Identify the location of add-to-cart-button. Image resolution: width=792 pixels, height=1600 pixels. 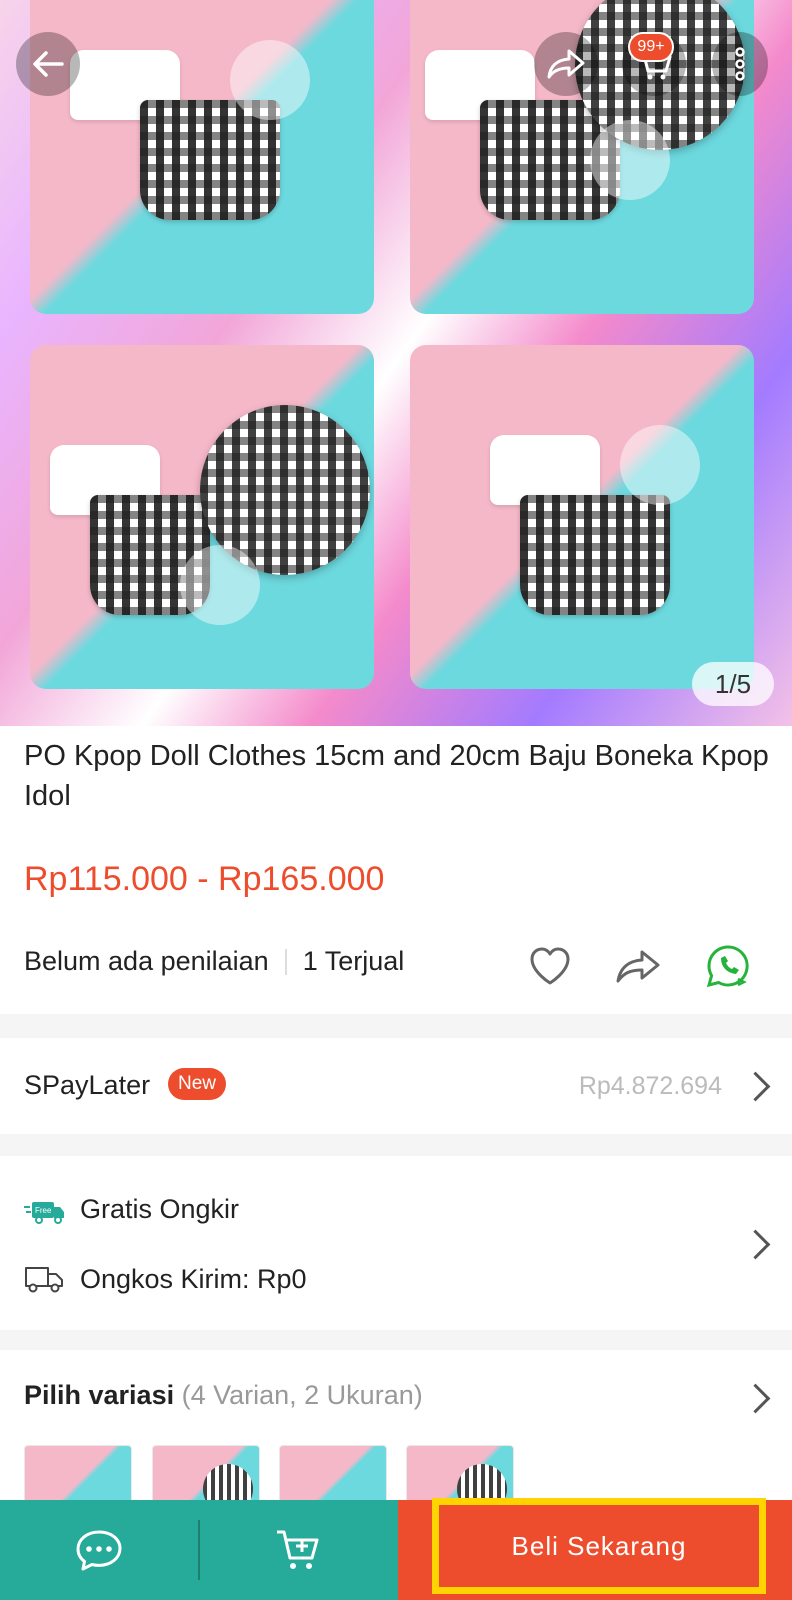
(298, 1550).